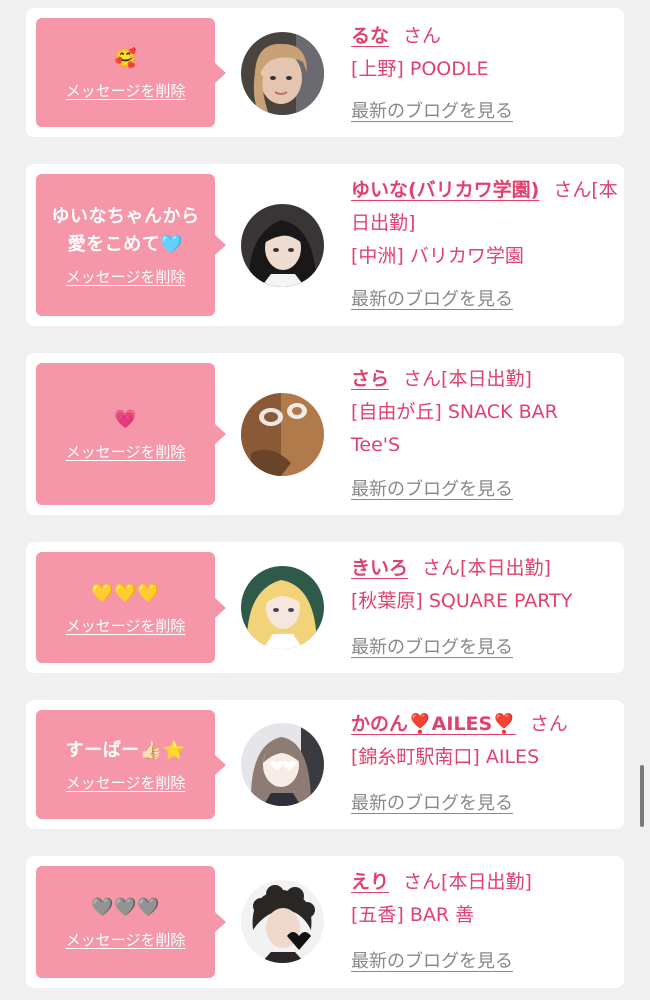 This screenshot has width=650, height=1000. Describe the element at coordinates (379, 568) in the screenshot. I see `cast-name-link: きいろ` at that location.